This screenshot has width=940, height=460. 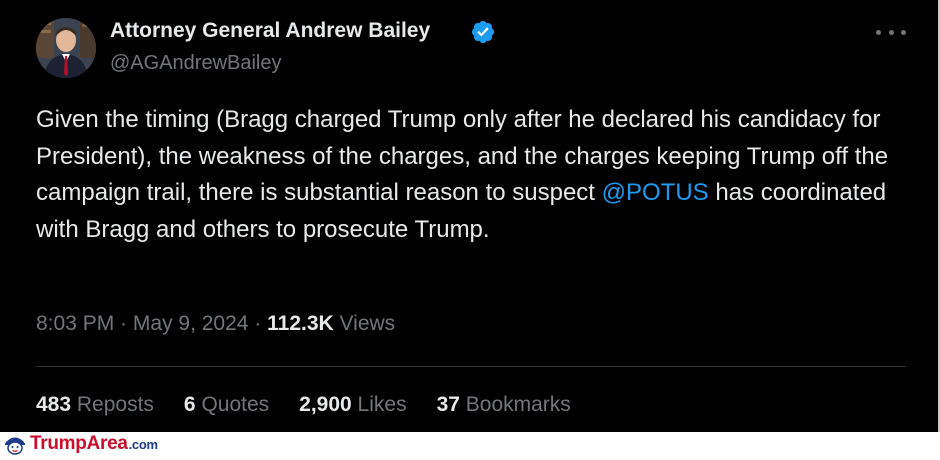 I want to click on watermark-tld: .com, so click(x=143, y=444).